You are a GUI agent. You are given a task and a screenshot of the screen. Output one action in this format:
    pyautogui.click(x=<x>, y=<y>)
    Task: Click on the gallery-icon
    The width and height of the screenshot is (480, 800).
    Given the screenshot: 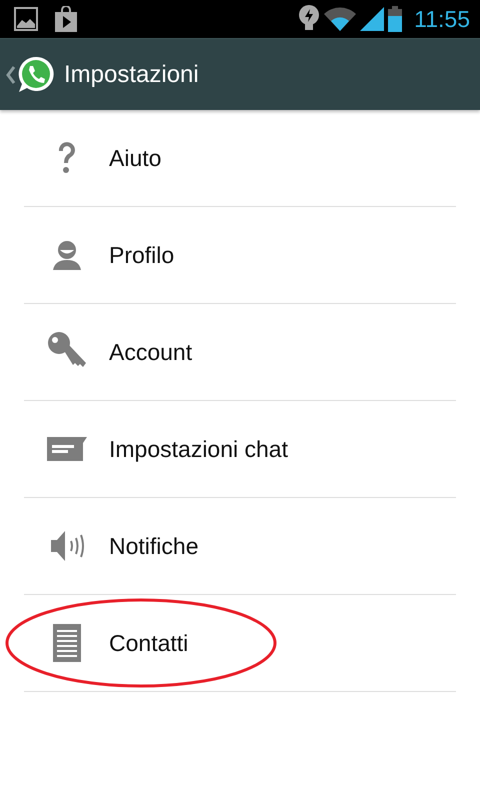 What is the action you would take?
    pyautogui.click(x=26, y=19)
    